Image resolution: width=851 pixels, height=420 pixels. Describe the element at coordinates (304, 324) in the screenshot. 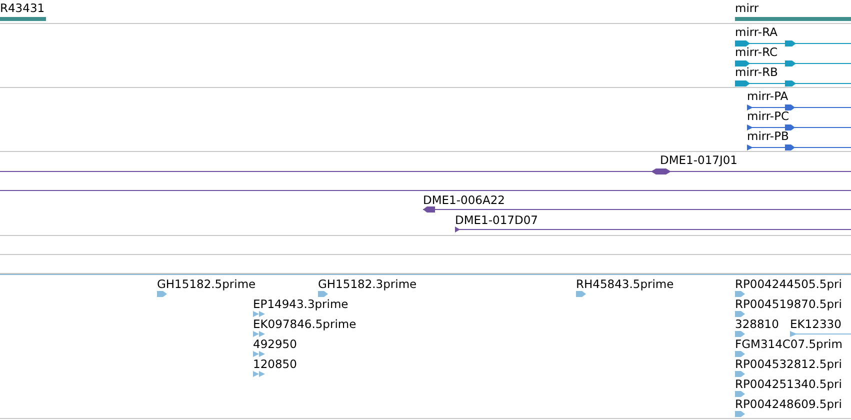

I see `feature-label: EK097846.5prime` at that location.